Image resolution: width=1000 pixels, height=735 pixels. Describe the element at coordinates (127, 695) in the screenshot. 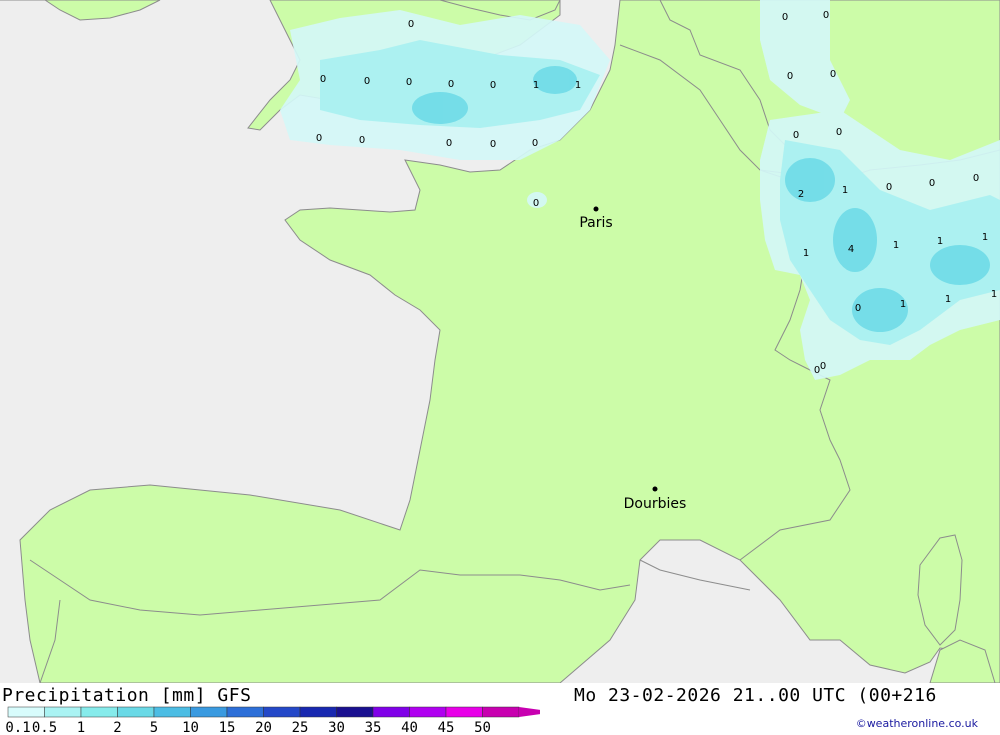

I see `map-title: Precipitation [mm] GFS` at that location.